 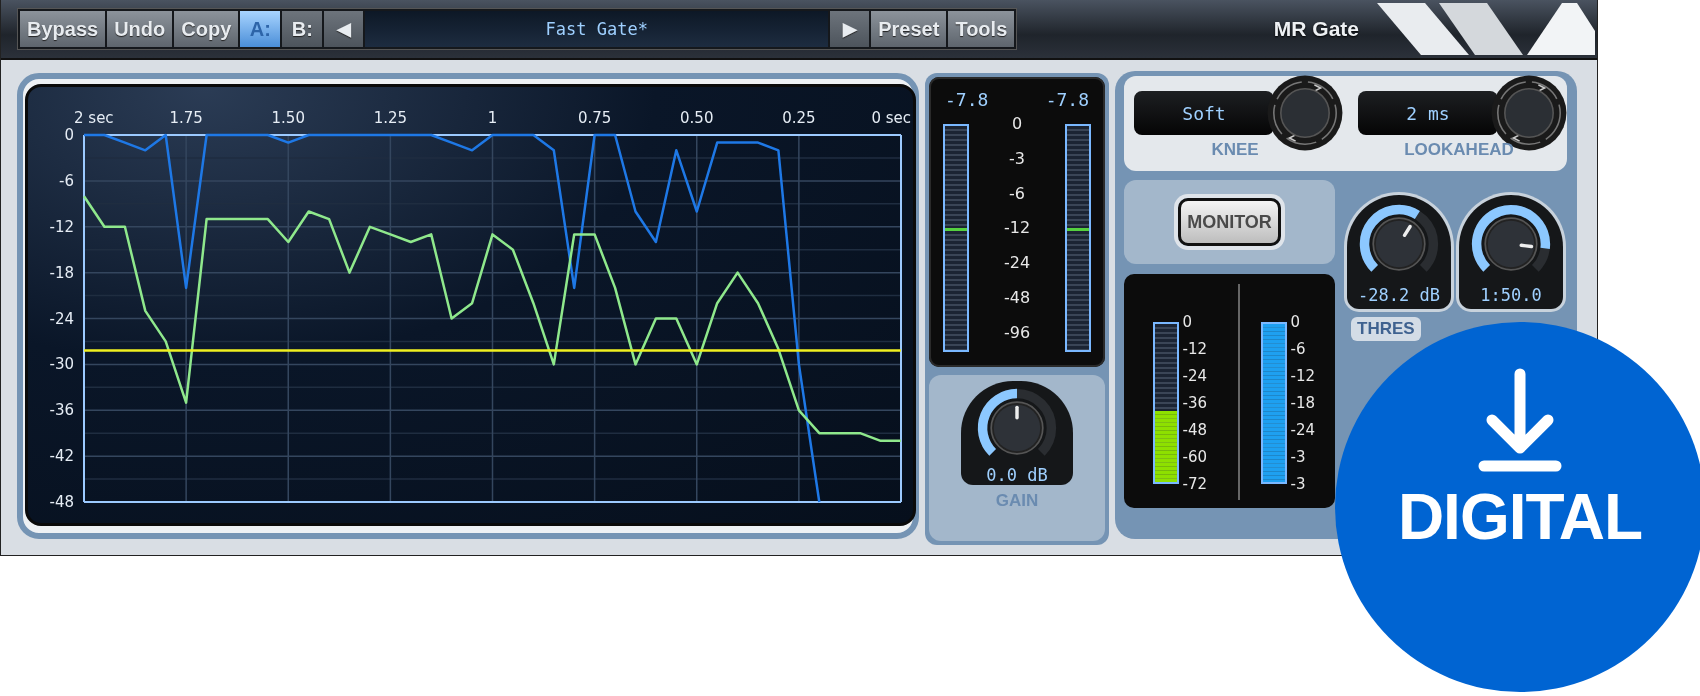 What do you see at coordinates (61, 226) in the screenshot?
I see `axis-label: -12` at bounding box center [61, 226].